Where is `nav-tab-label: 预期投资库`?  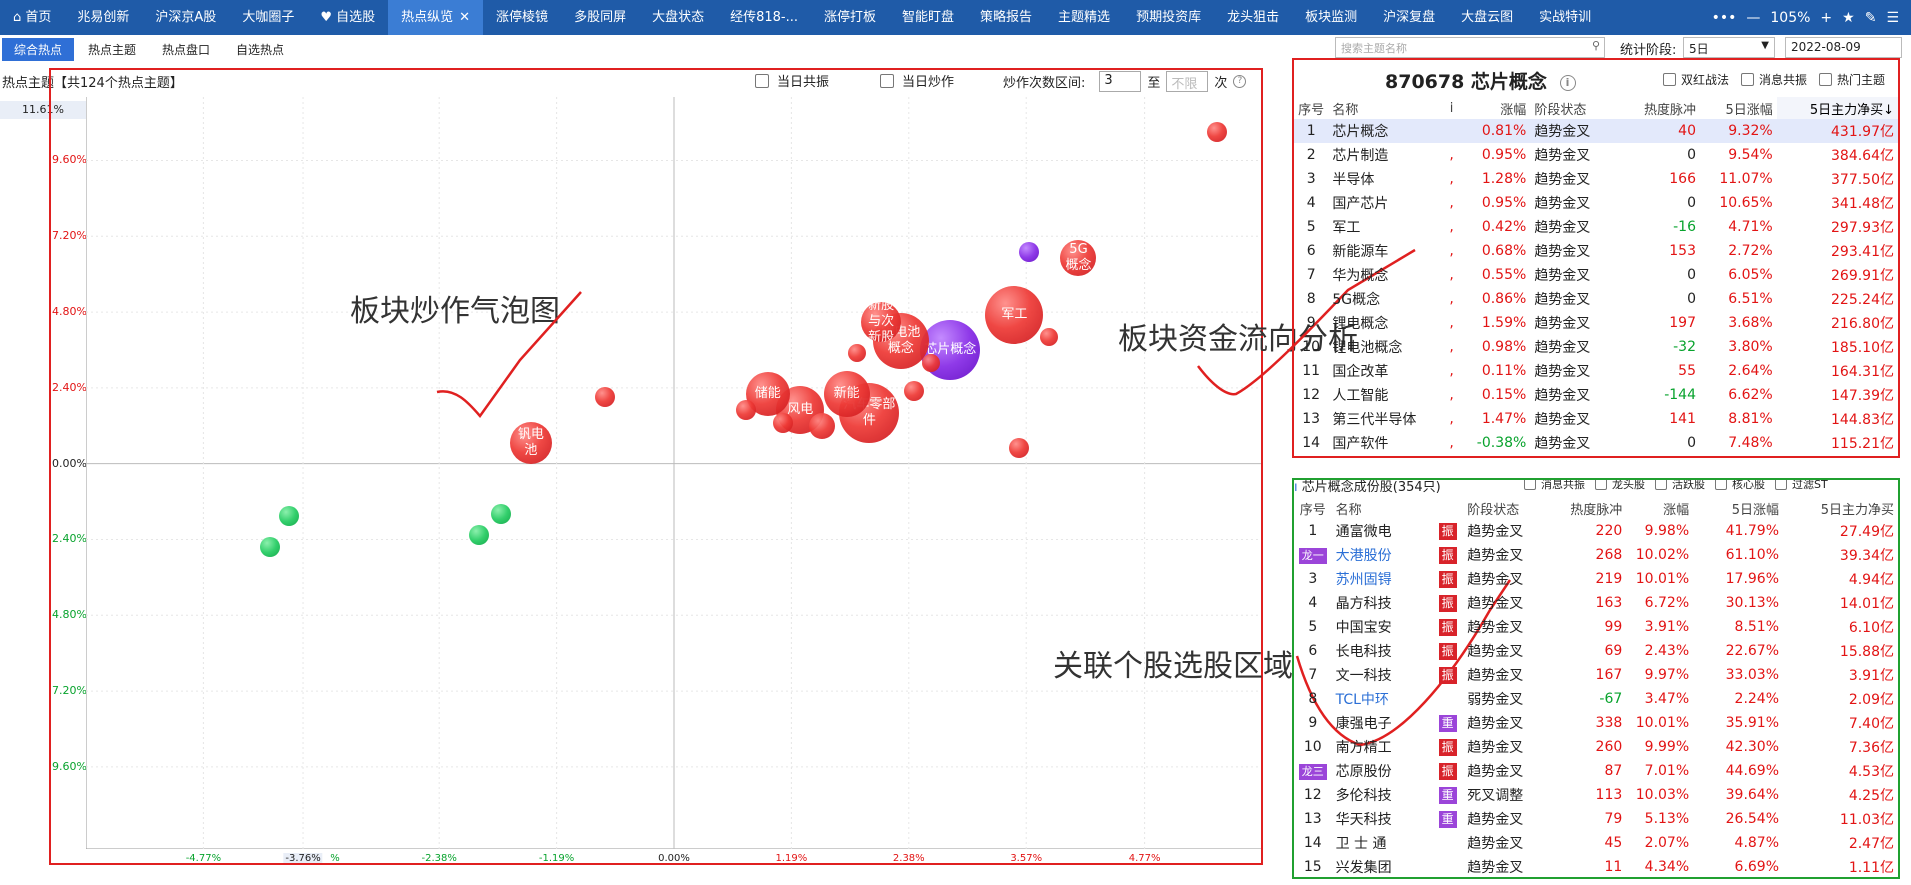 nav-tab-label: 预期投资库 is located at coordinates (1169, 17).